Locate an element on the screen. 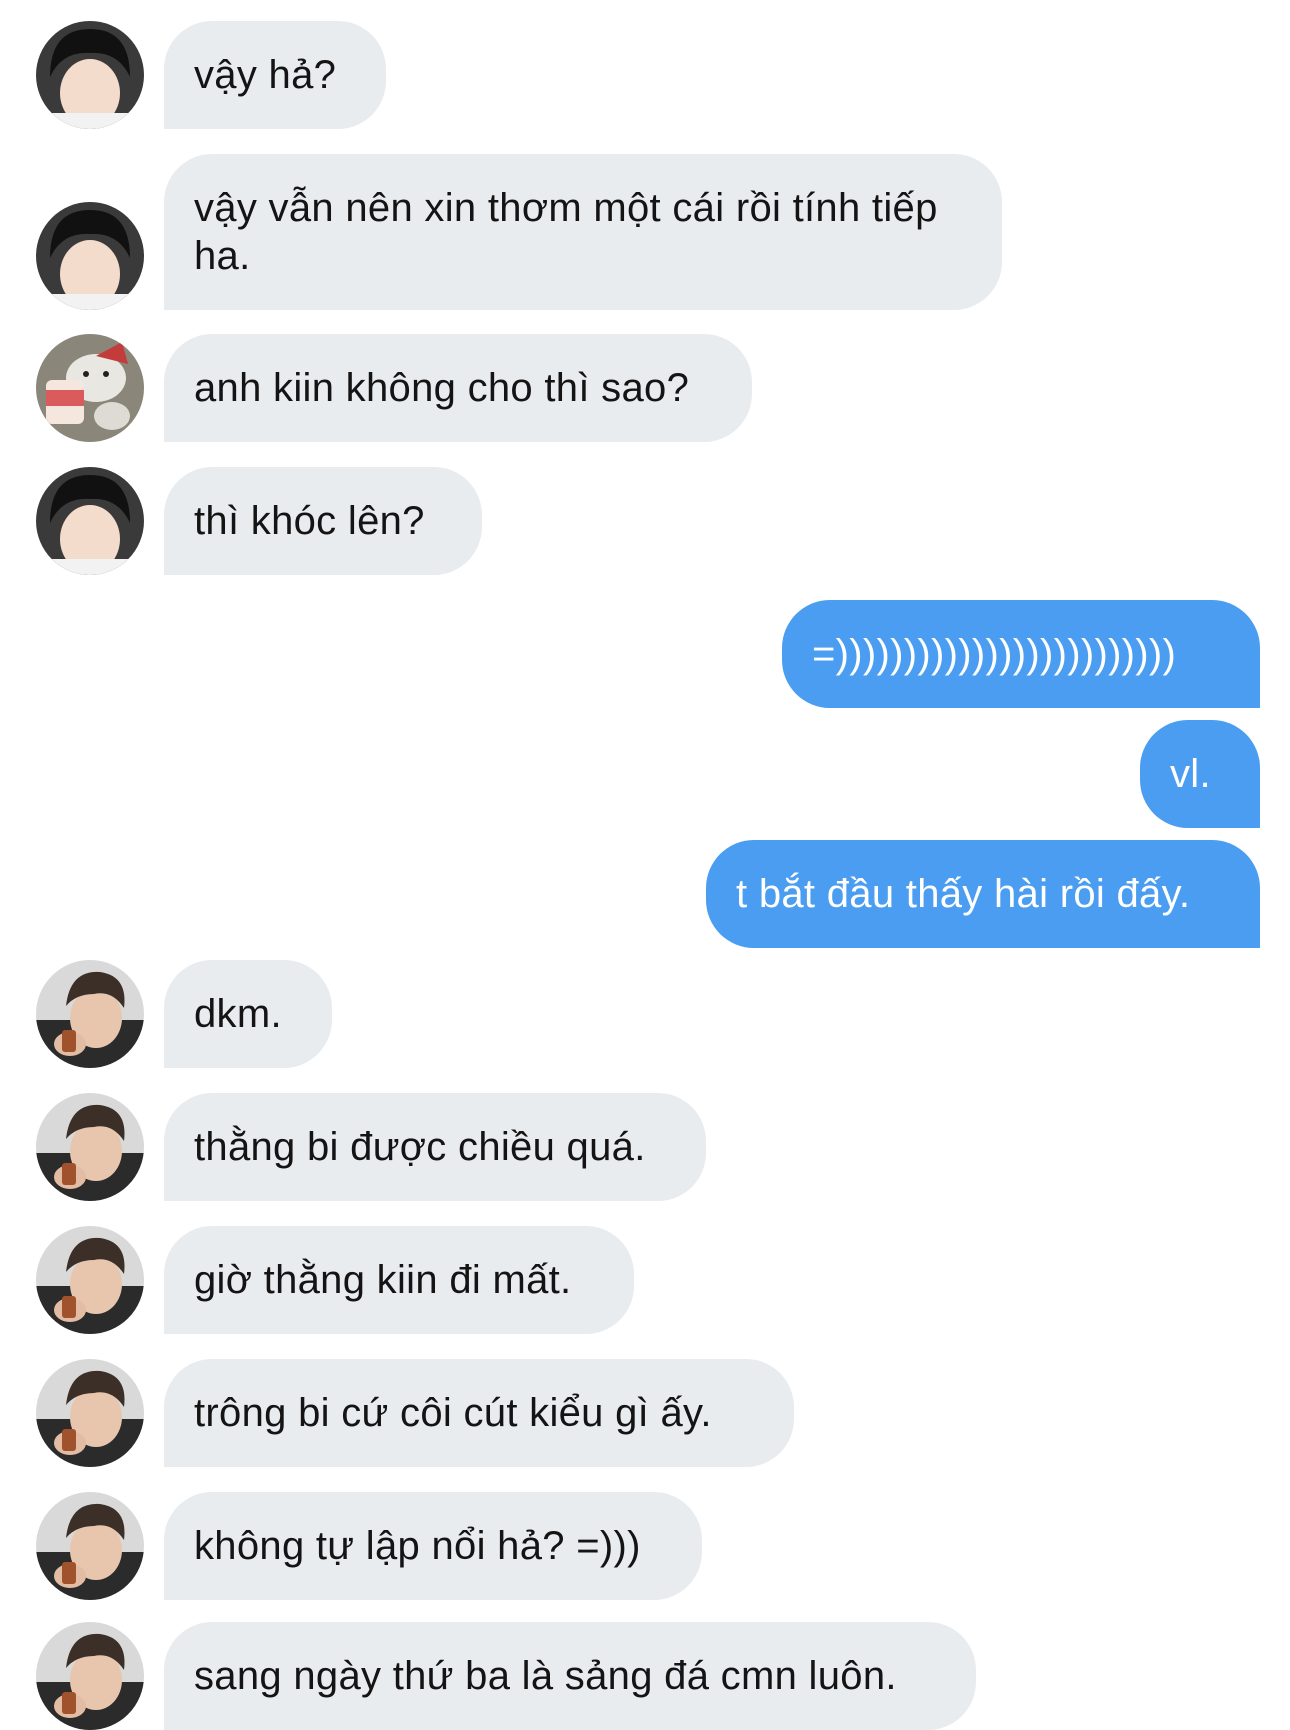 The image size is (1290, 1730). avatar-bear is located at coordinates (90, 388).